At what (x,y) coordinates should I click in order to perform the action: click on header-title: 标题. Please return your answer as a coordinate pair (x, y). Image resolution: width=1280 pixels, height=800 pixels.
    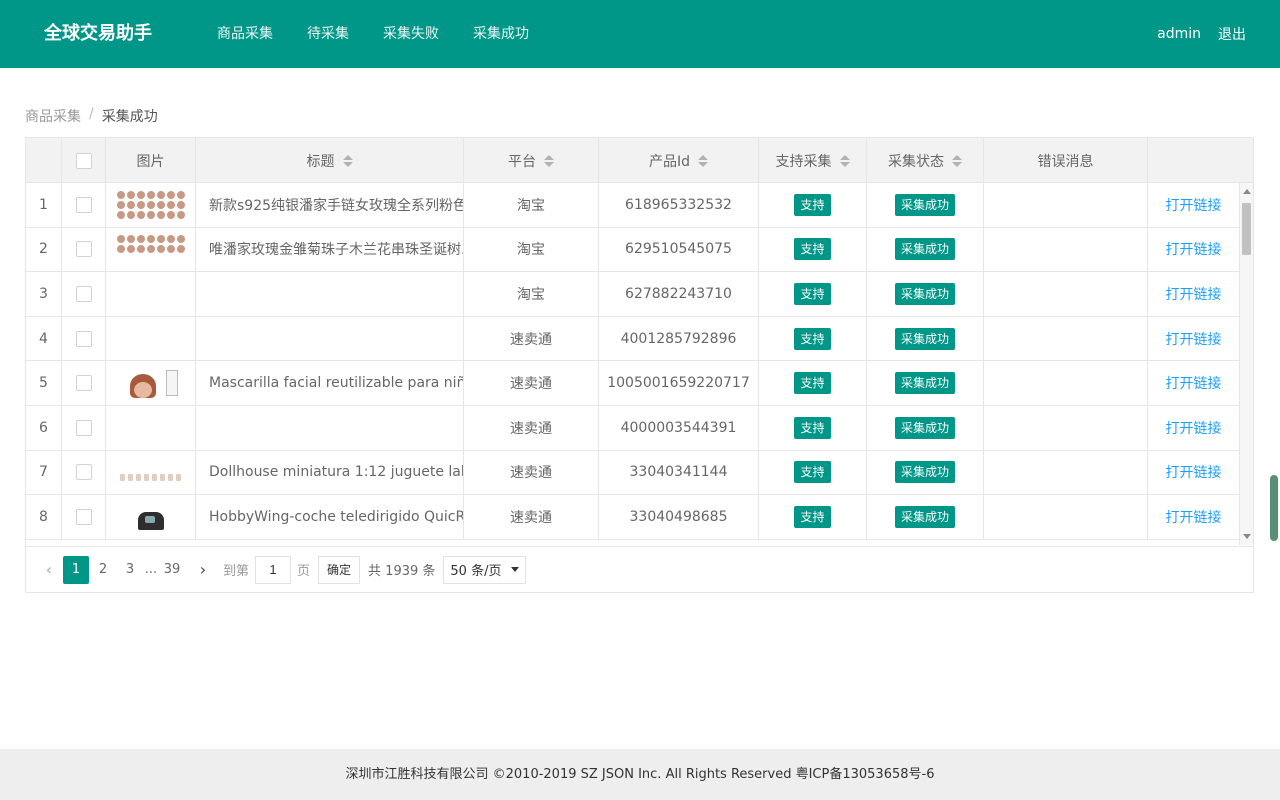
    Looking at the image, I should click on (330, 160).